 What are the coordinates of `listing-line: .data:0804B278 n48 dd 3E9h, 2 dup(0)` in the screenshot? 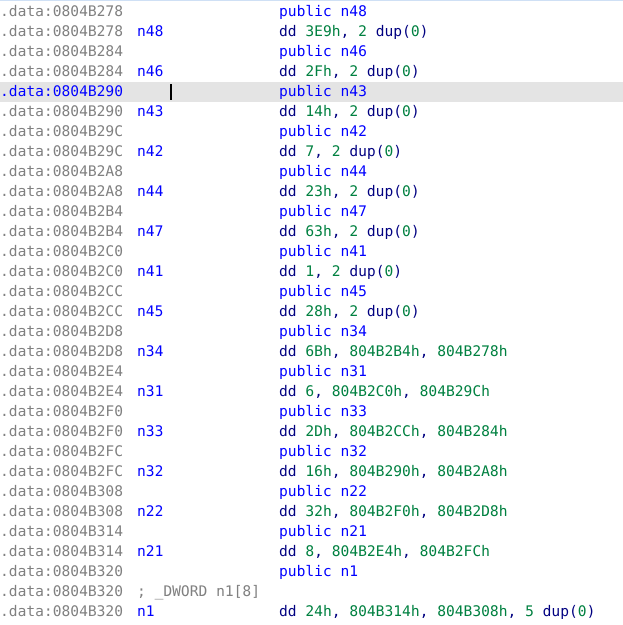 It's located at (311, 32).